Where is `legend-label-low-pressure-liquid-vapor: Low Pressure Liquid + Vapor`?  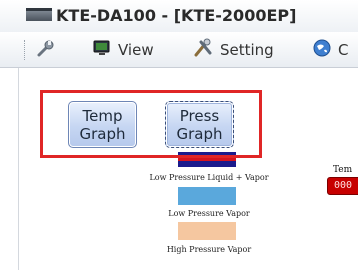
legend-label-low-pressure-liquid-vapor: Low Pressure Liquid + Vapor is located at coordinates (209, 177).